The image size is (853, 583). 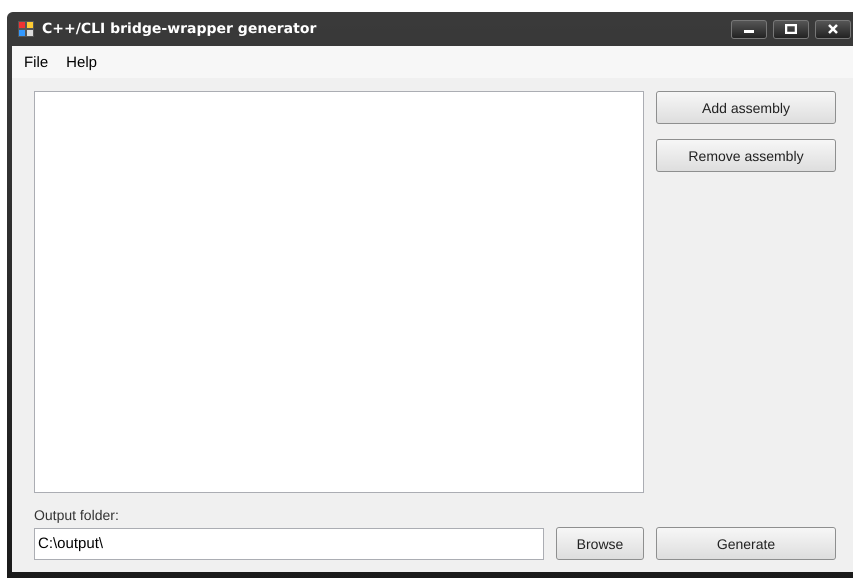 I want to click on browse-button: Browse, so click(x=600, y=543).